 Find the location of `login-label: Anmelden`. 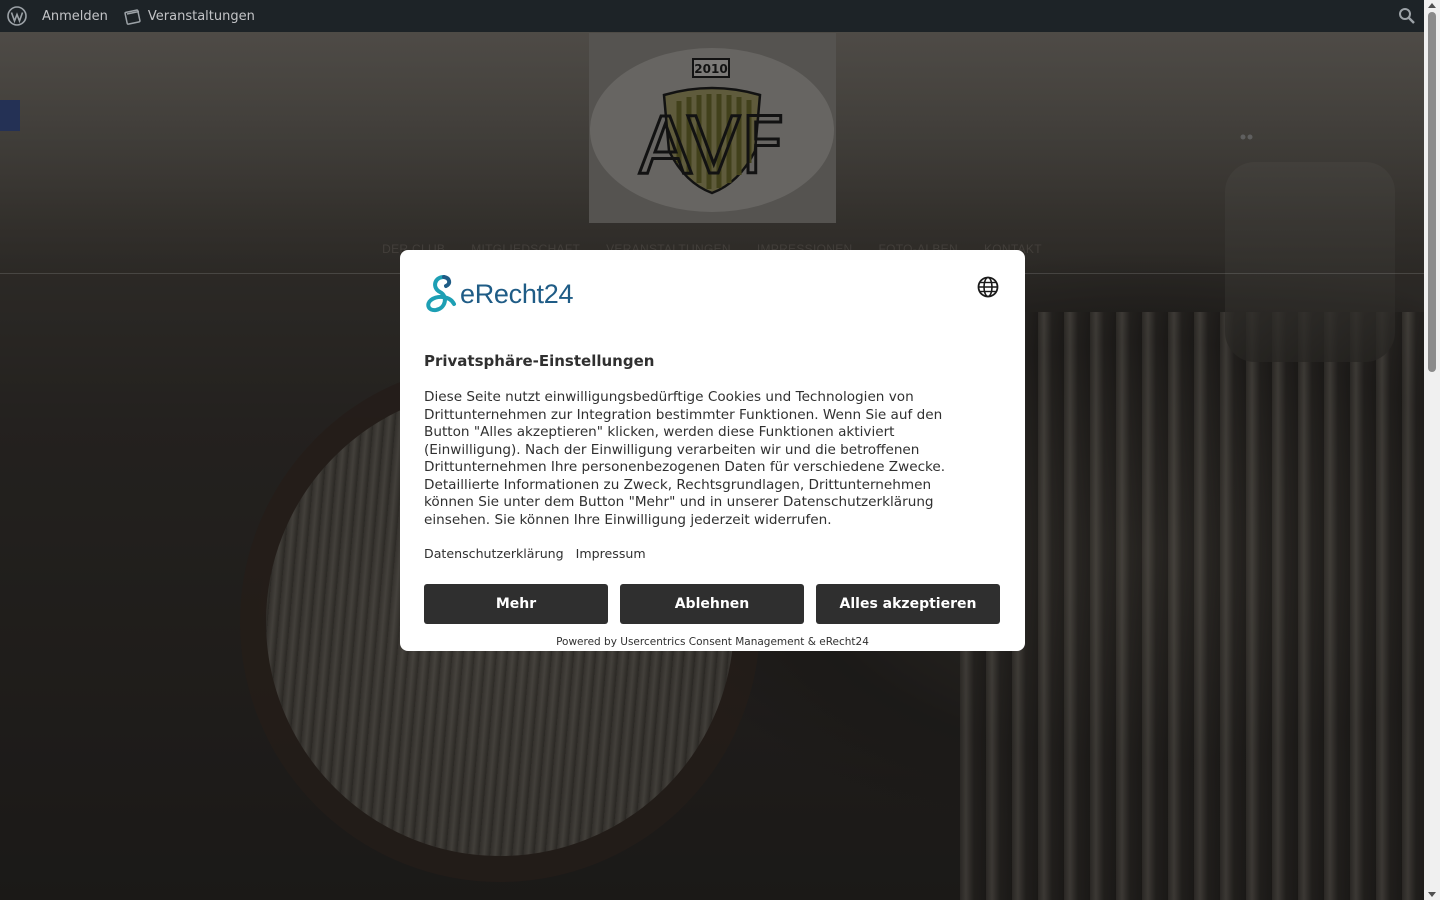

login-label: Anmelden is located at coordinates (75, 16).